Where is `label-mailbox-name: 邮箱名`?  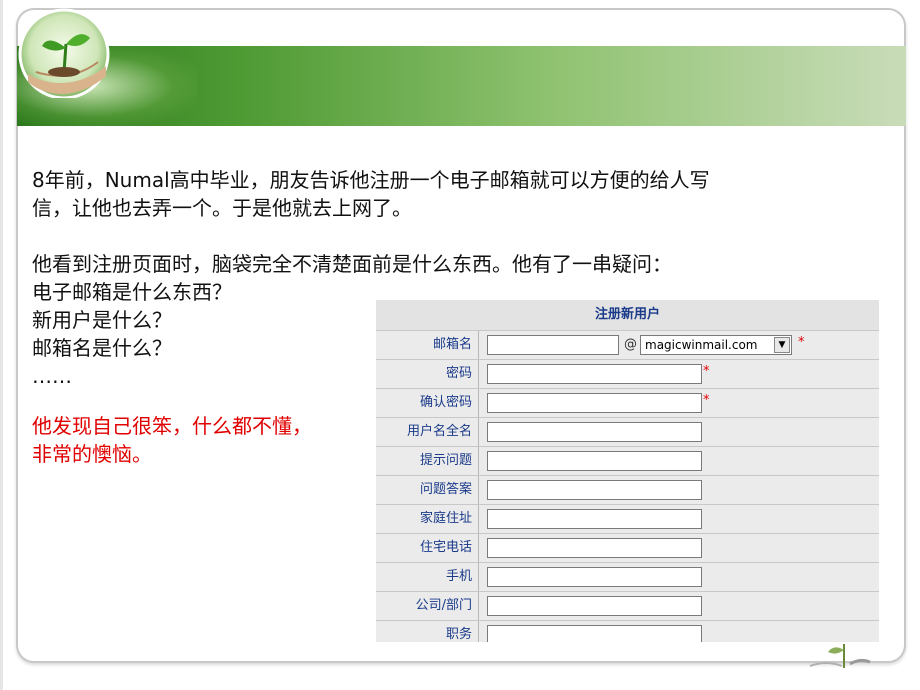 label-mailbox-name: 邮箱名 is located at coordinates (427, 345).